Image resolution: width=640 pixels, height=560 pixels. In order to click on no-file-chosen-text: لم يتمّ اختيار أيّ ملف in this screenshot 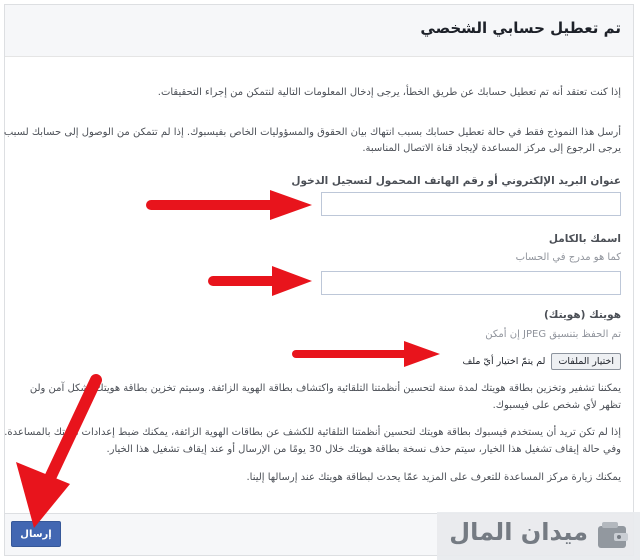, I will do `click(504, 361)`.